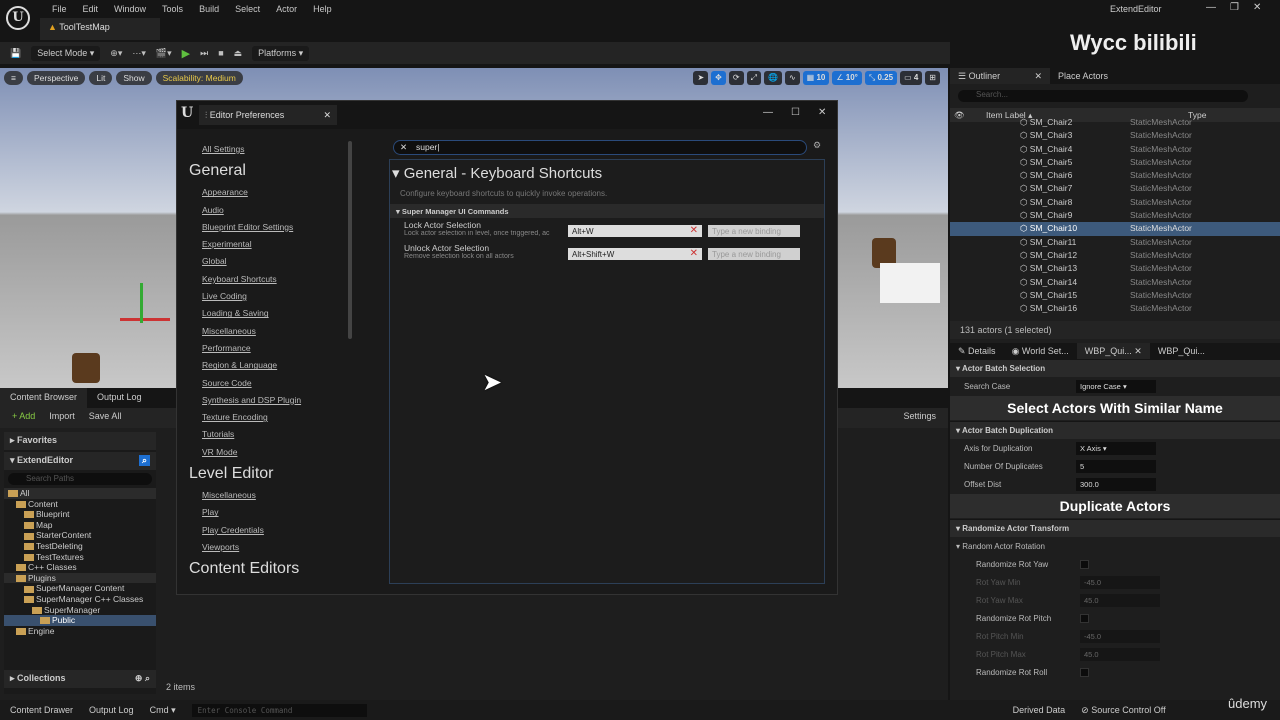  I want to click on search-icon: ⌕, so click(144, 460).